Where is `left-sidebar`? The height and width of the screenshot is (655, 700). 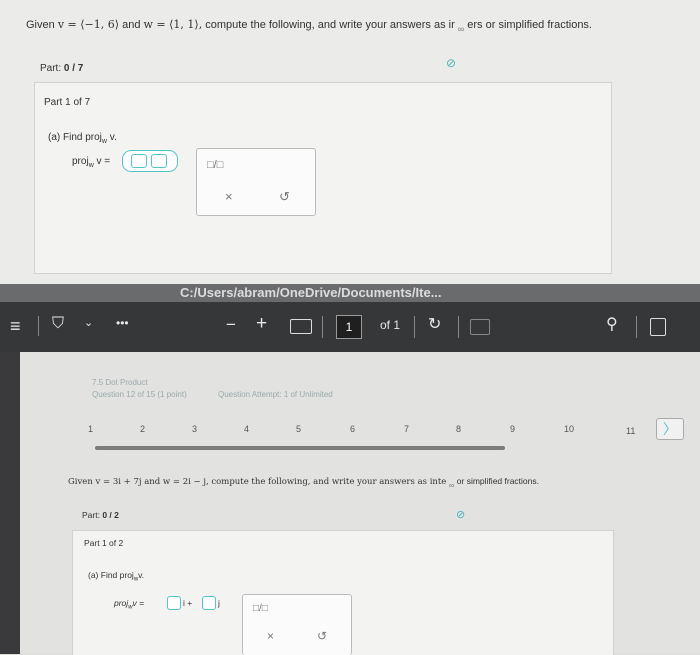
left-sidebar is located at coordinates (10, 503).